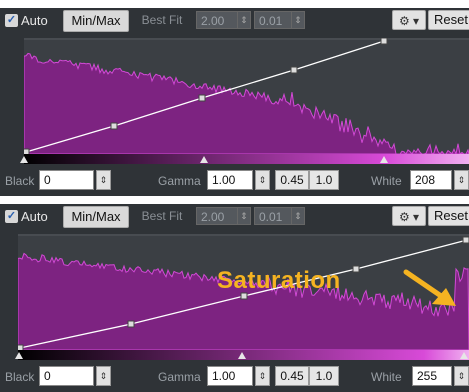 The image size is (469, 392). What do you see at coordinates (246, 159) in the screenshot?
I see `gradient-strip` at bounding box center [246, 159].